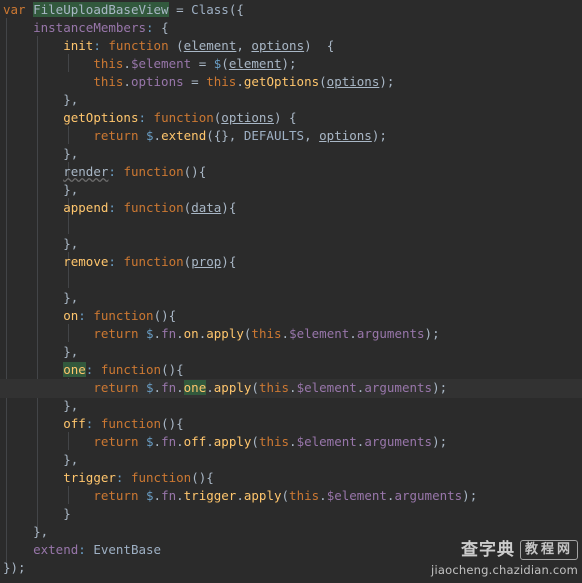 This screenshot has height=583, width=582. What do you see at coordinates (67, 513) in the screenshot?
I see `code-line: }` at bounding box center [67, 513].